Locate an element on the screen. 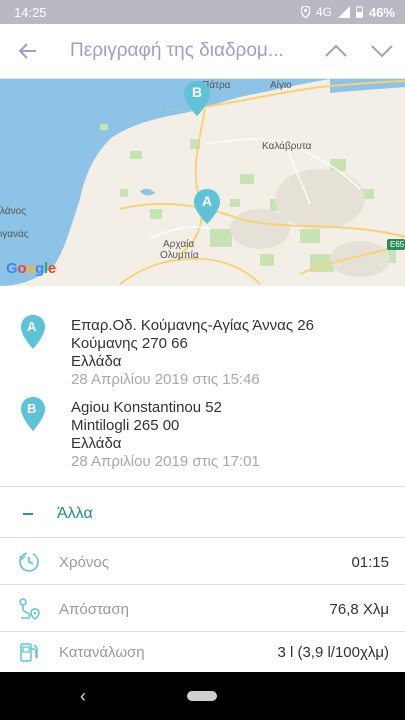 The image size is (405, 720). stop-a-line3: Ελλάδα is located at coordinates (96, 361).